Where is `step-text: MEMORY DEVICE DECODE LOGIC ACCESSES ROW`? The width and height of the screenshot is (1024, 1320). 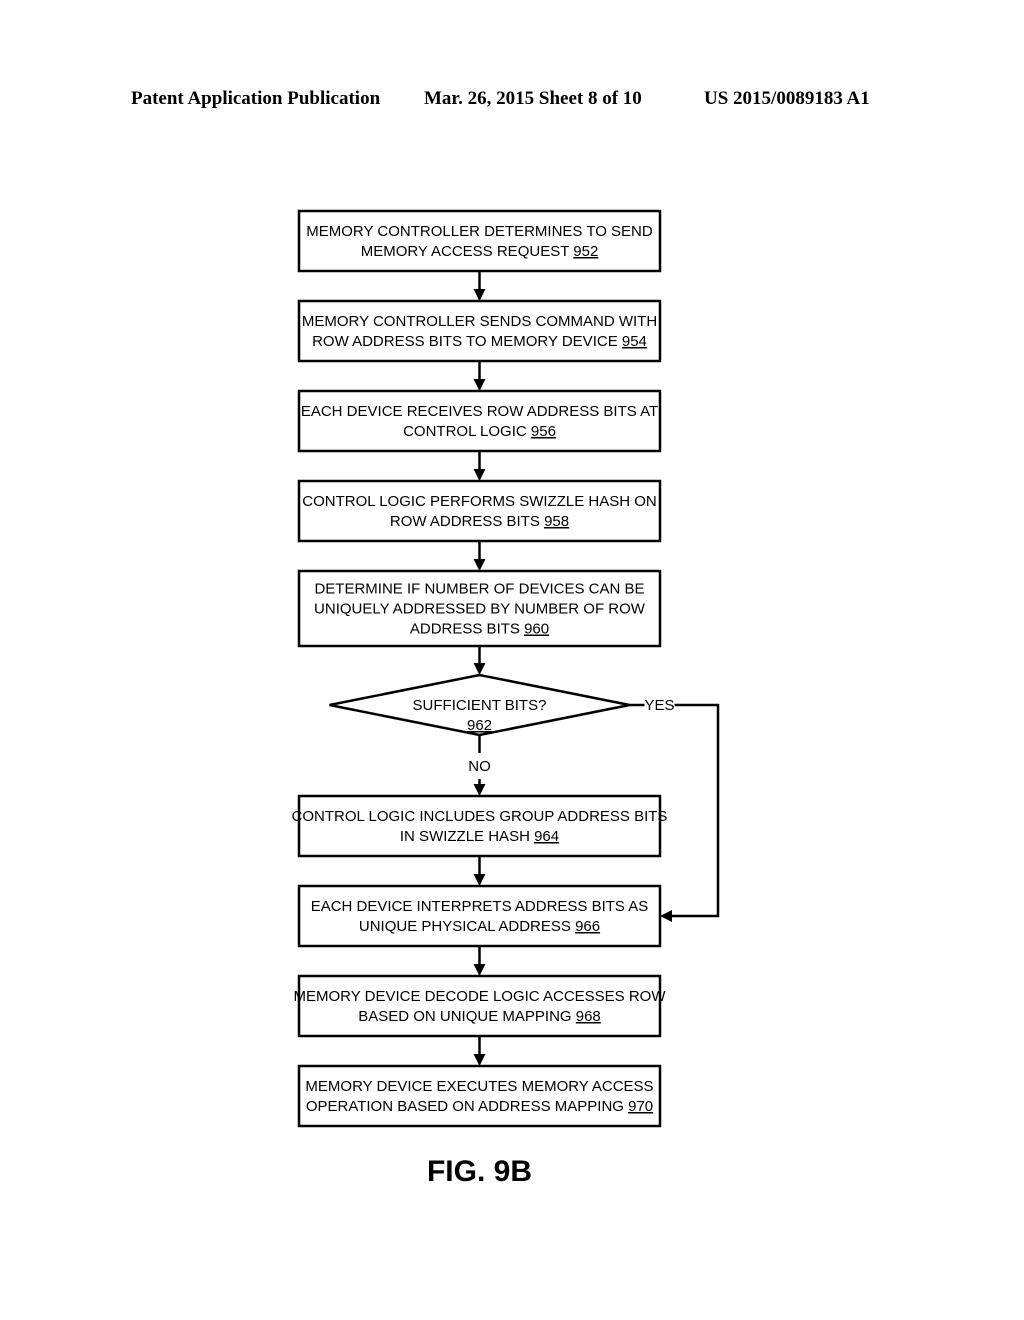
step-text: MEMORY DEVICE DECODE LOGIC ACCESSES ROW is located at coordinates (479, 996).